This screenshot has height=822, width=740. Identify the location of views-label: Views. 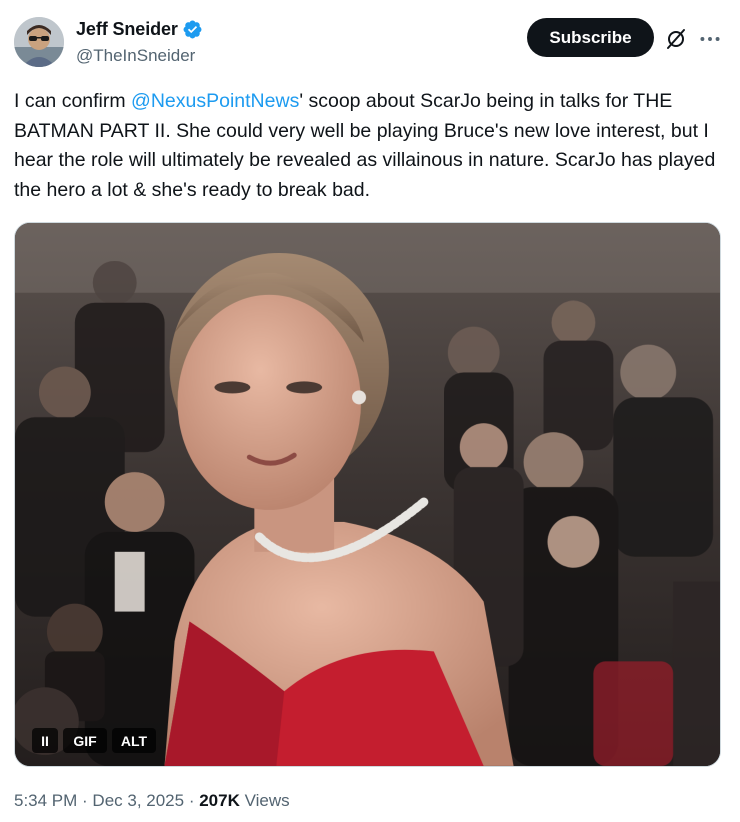
(264, 800).